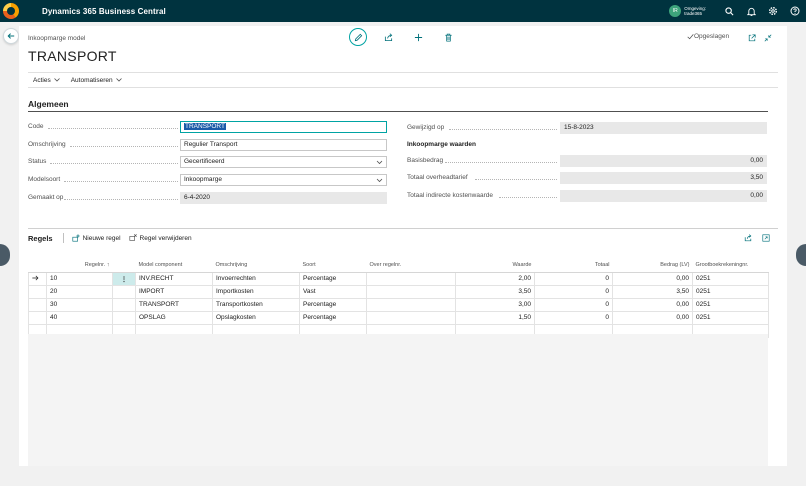  What do you see at coordinates (773, 11) in the screenshot?
I see `gear-icon` at bounding box center [773, 11].